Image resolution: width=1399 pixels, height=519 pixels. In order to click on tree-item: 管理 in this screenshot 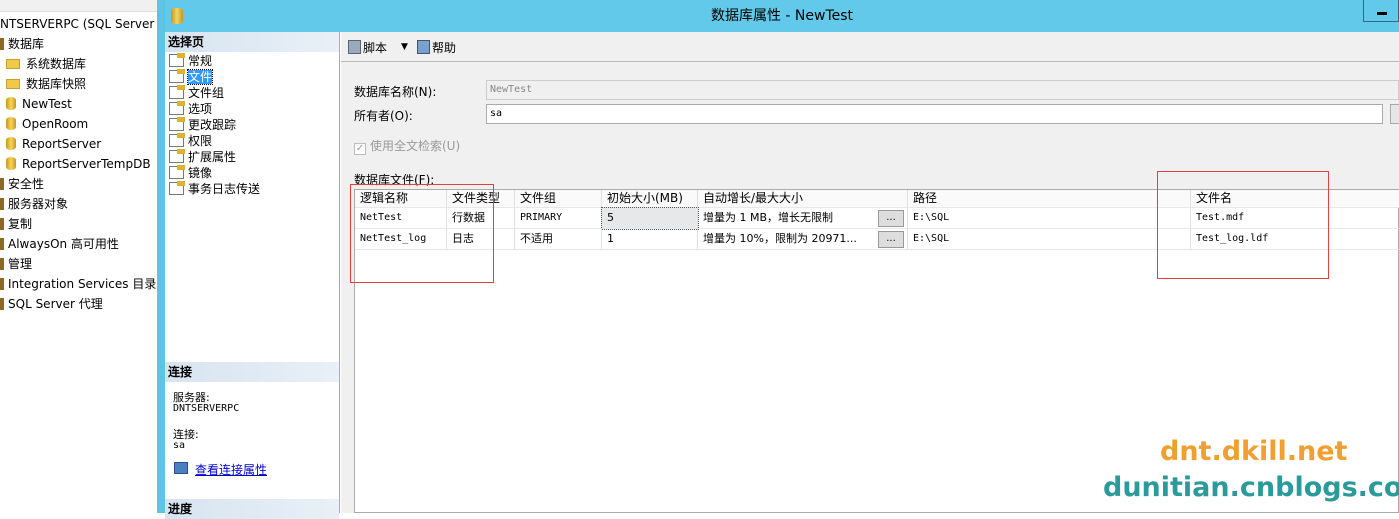, I will do `click(16, 264)`.